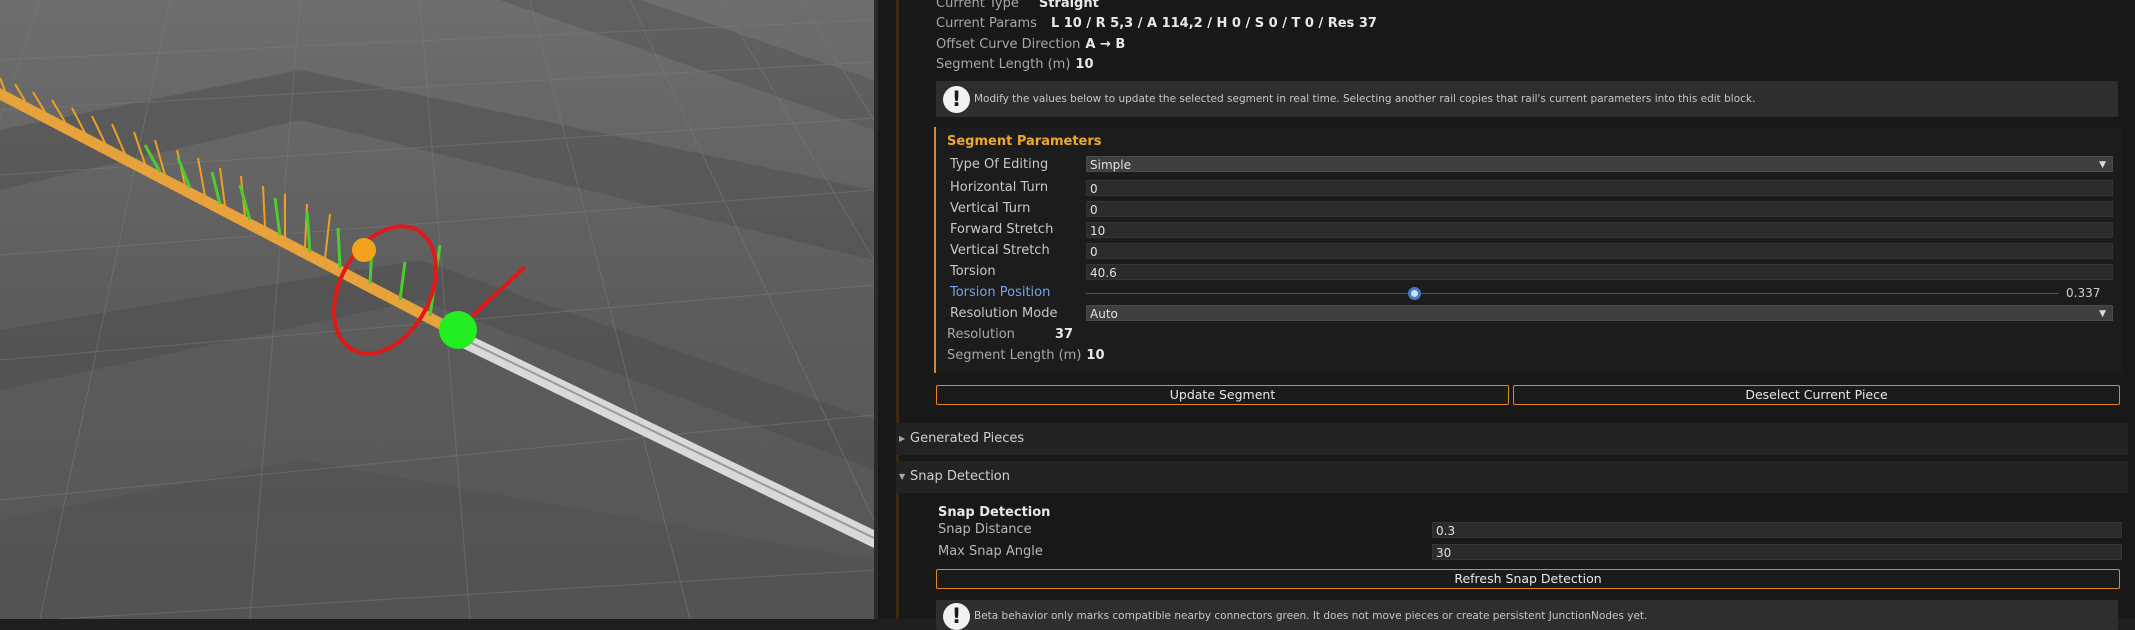 The height and width of the screenshot is (630, 2135). I want to click on type-of-editing-label: Type Of Editing, so click(999, 164).